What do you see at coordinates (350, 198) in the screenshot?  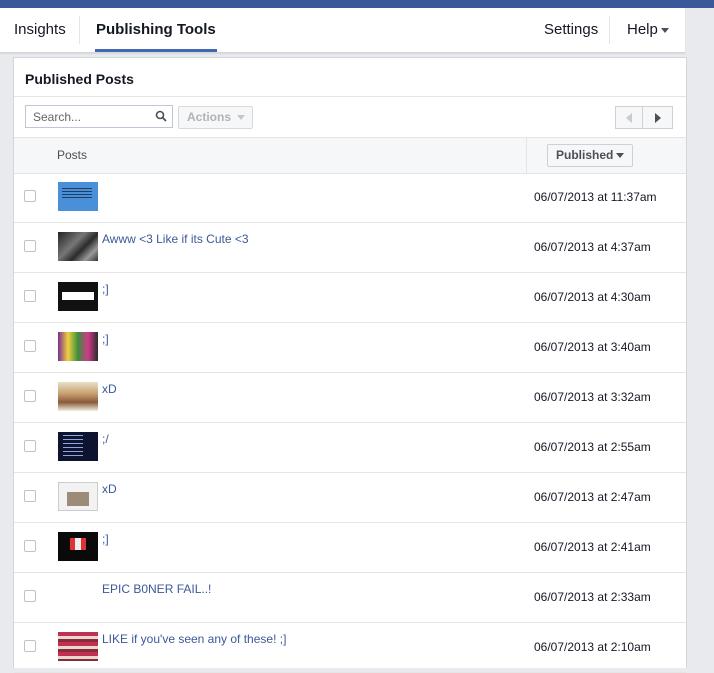 I see `table-row: 06/07/2013 at 11:37am` at bounding box center [350, 198].